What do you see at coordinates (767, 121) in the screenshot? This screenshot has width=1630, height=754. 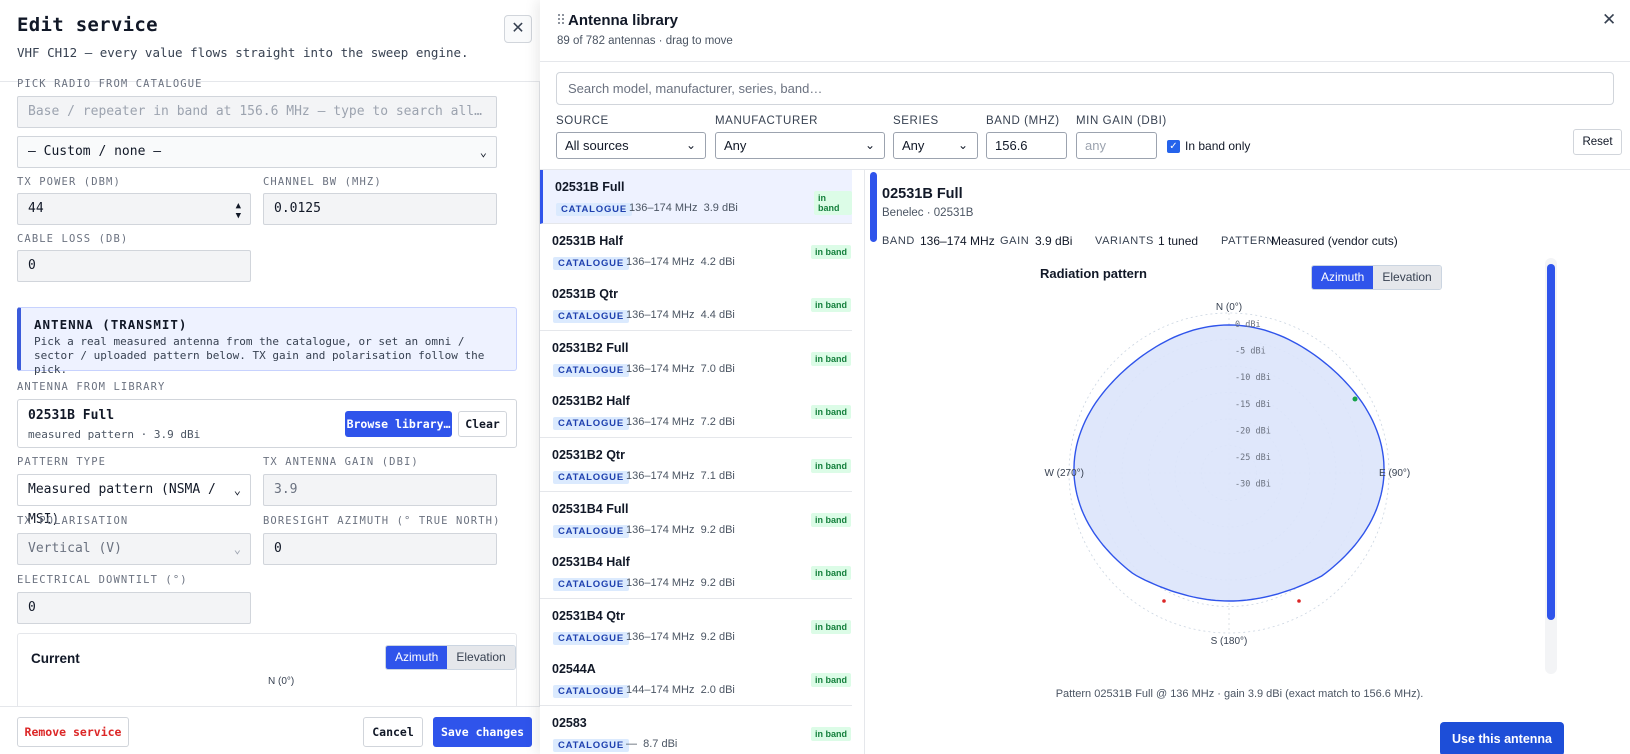 I see `manufacturer-label: MANUFACTURER` at bounding box center [767, 121].